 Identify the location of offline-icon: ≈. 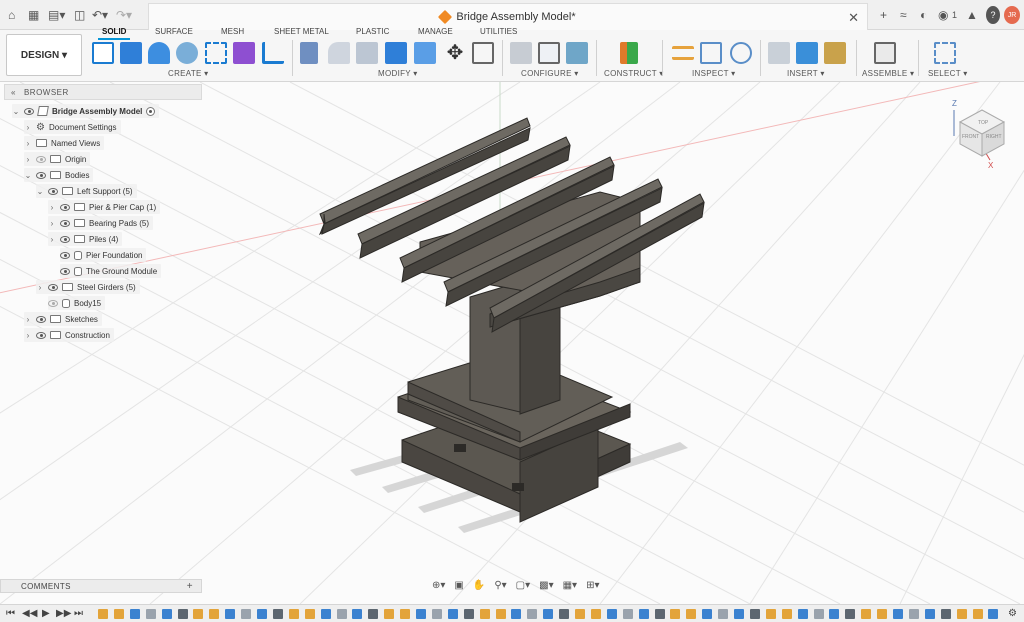
(903, 15).